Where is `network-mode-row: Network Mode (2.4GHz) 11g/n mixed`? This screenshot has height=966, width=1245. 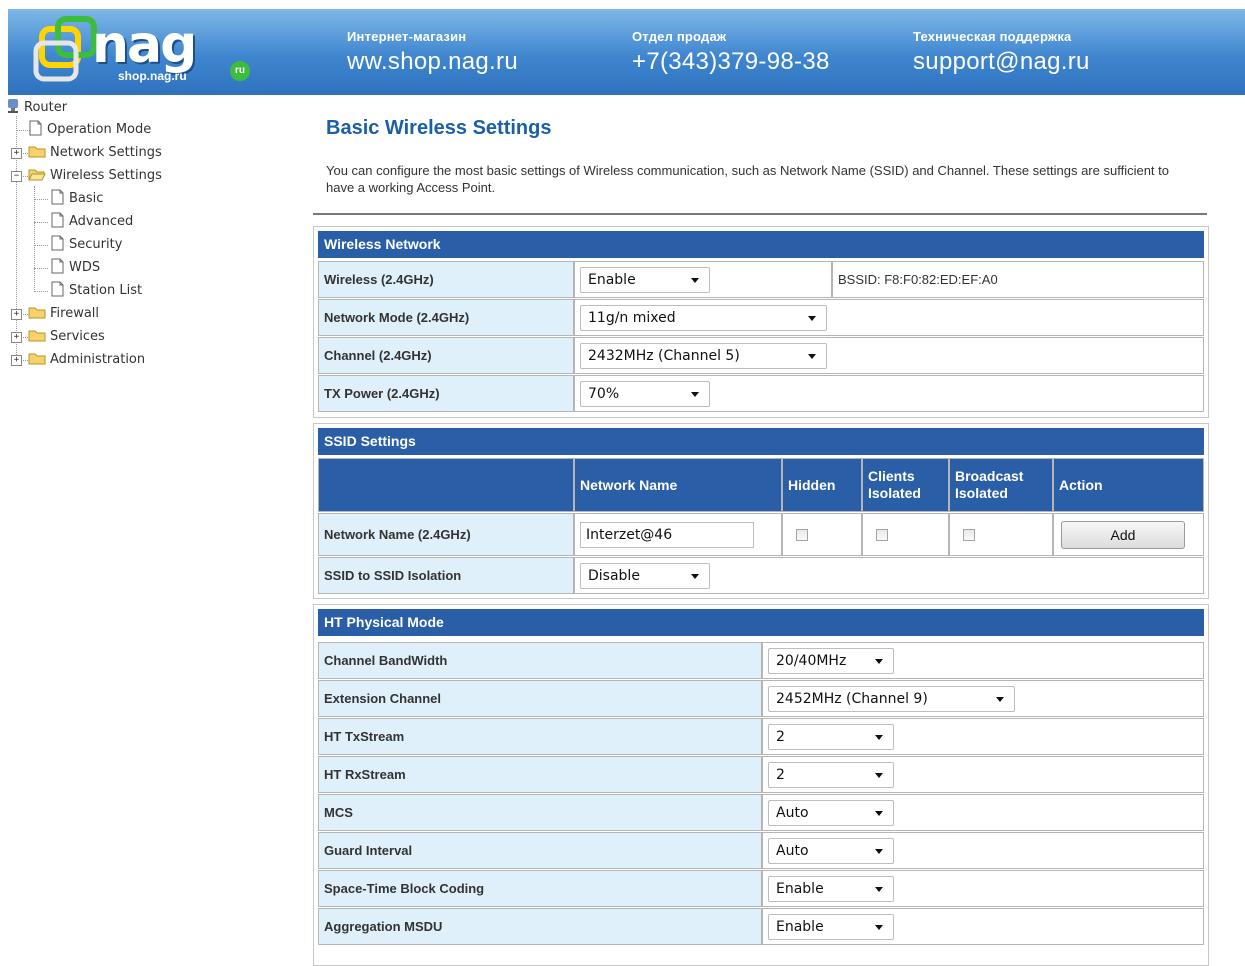 network-mode-row: Network Mode (2.4GHz) 11g/n mixed is located at coordinates (761, 317).